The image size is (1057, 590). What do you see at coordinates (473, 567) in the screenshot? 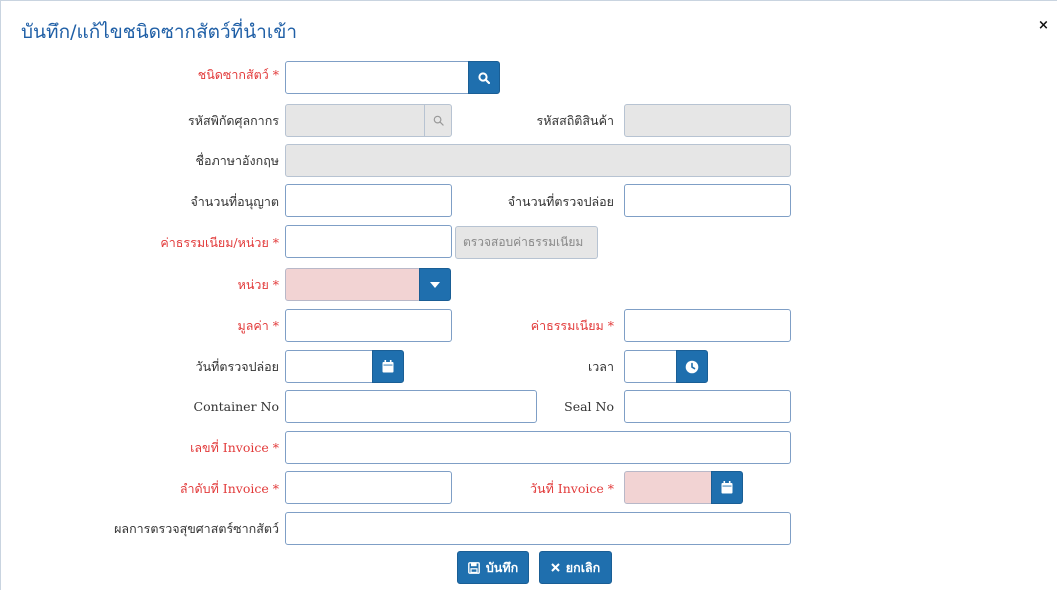
I see `save-icon` at bounding box center [473, 567].